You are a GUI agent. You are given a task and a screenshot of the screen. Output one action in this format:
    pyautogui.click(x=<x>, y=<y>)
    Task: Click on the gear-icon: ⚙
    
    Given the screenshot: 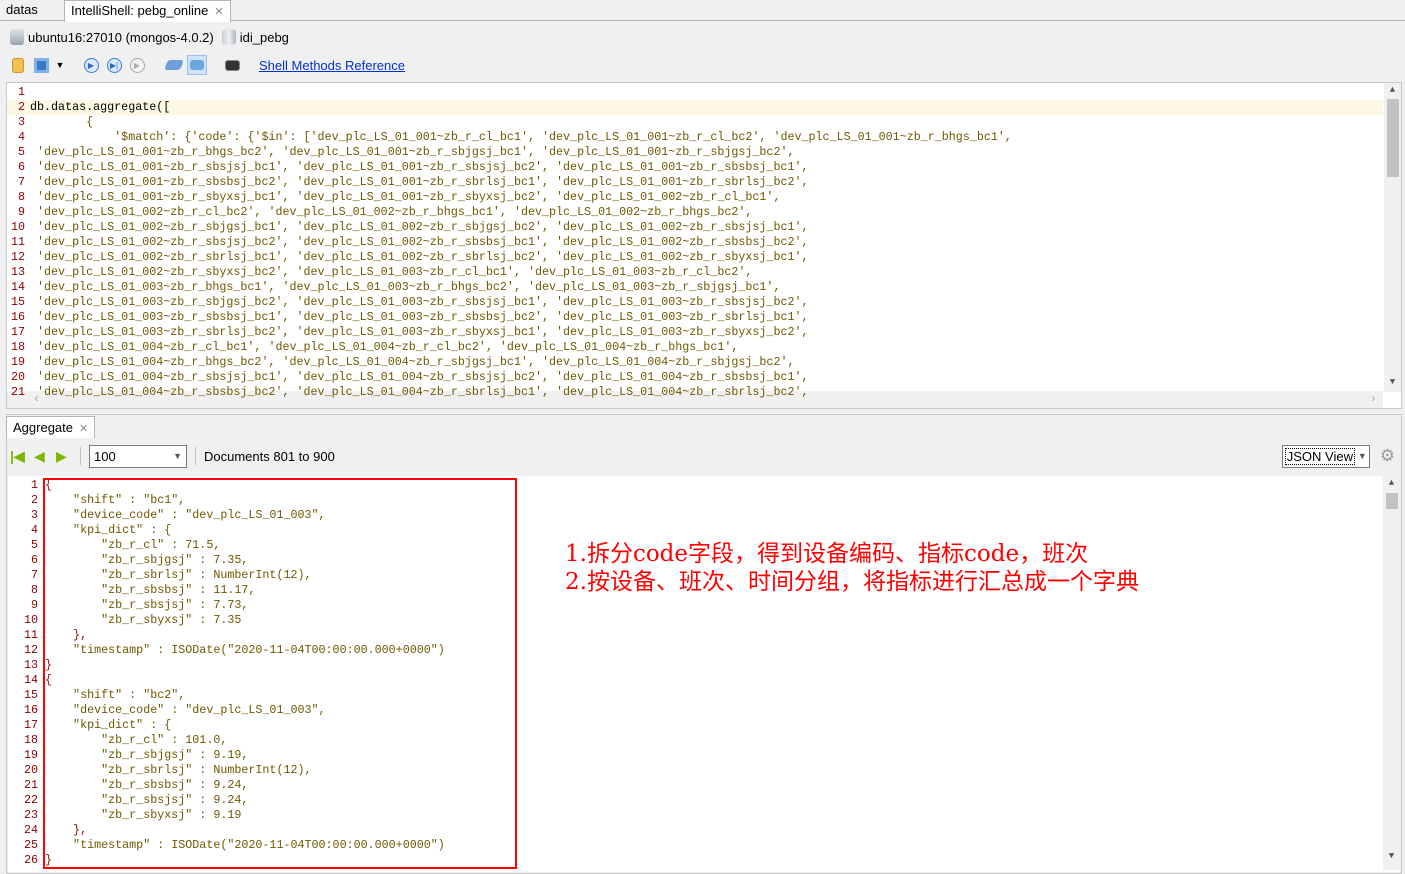 What is the action you would take?
    pyautogui.click(x=1387, y=456)
    